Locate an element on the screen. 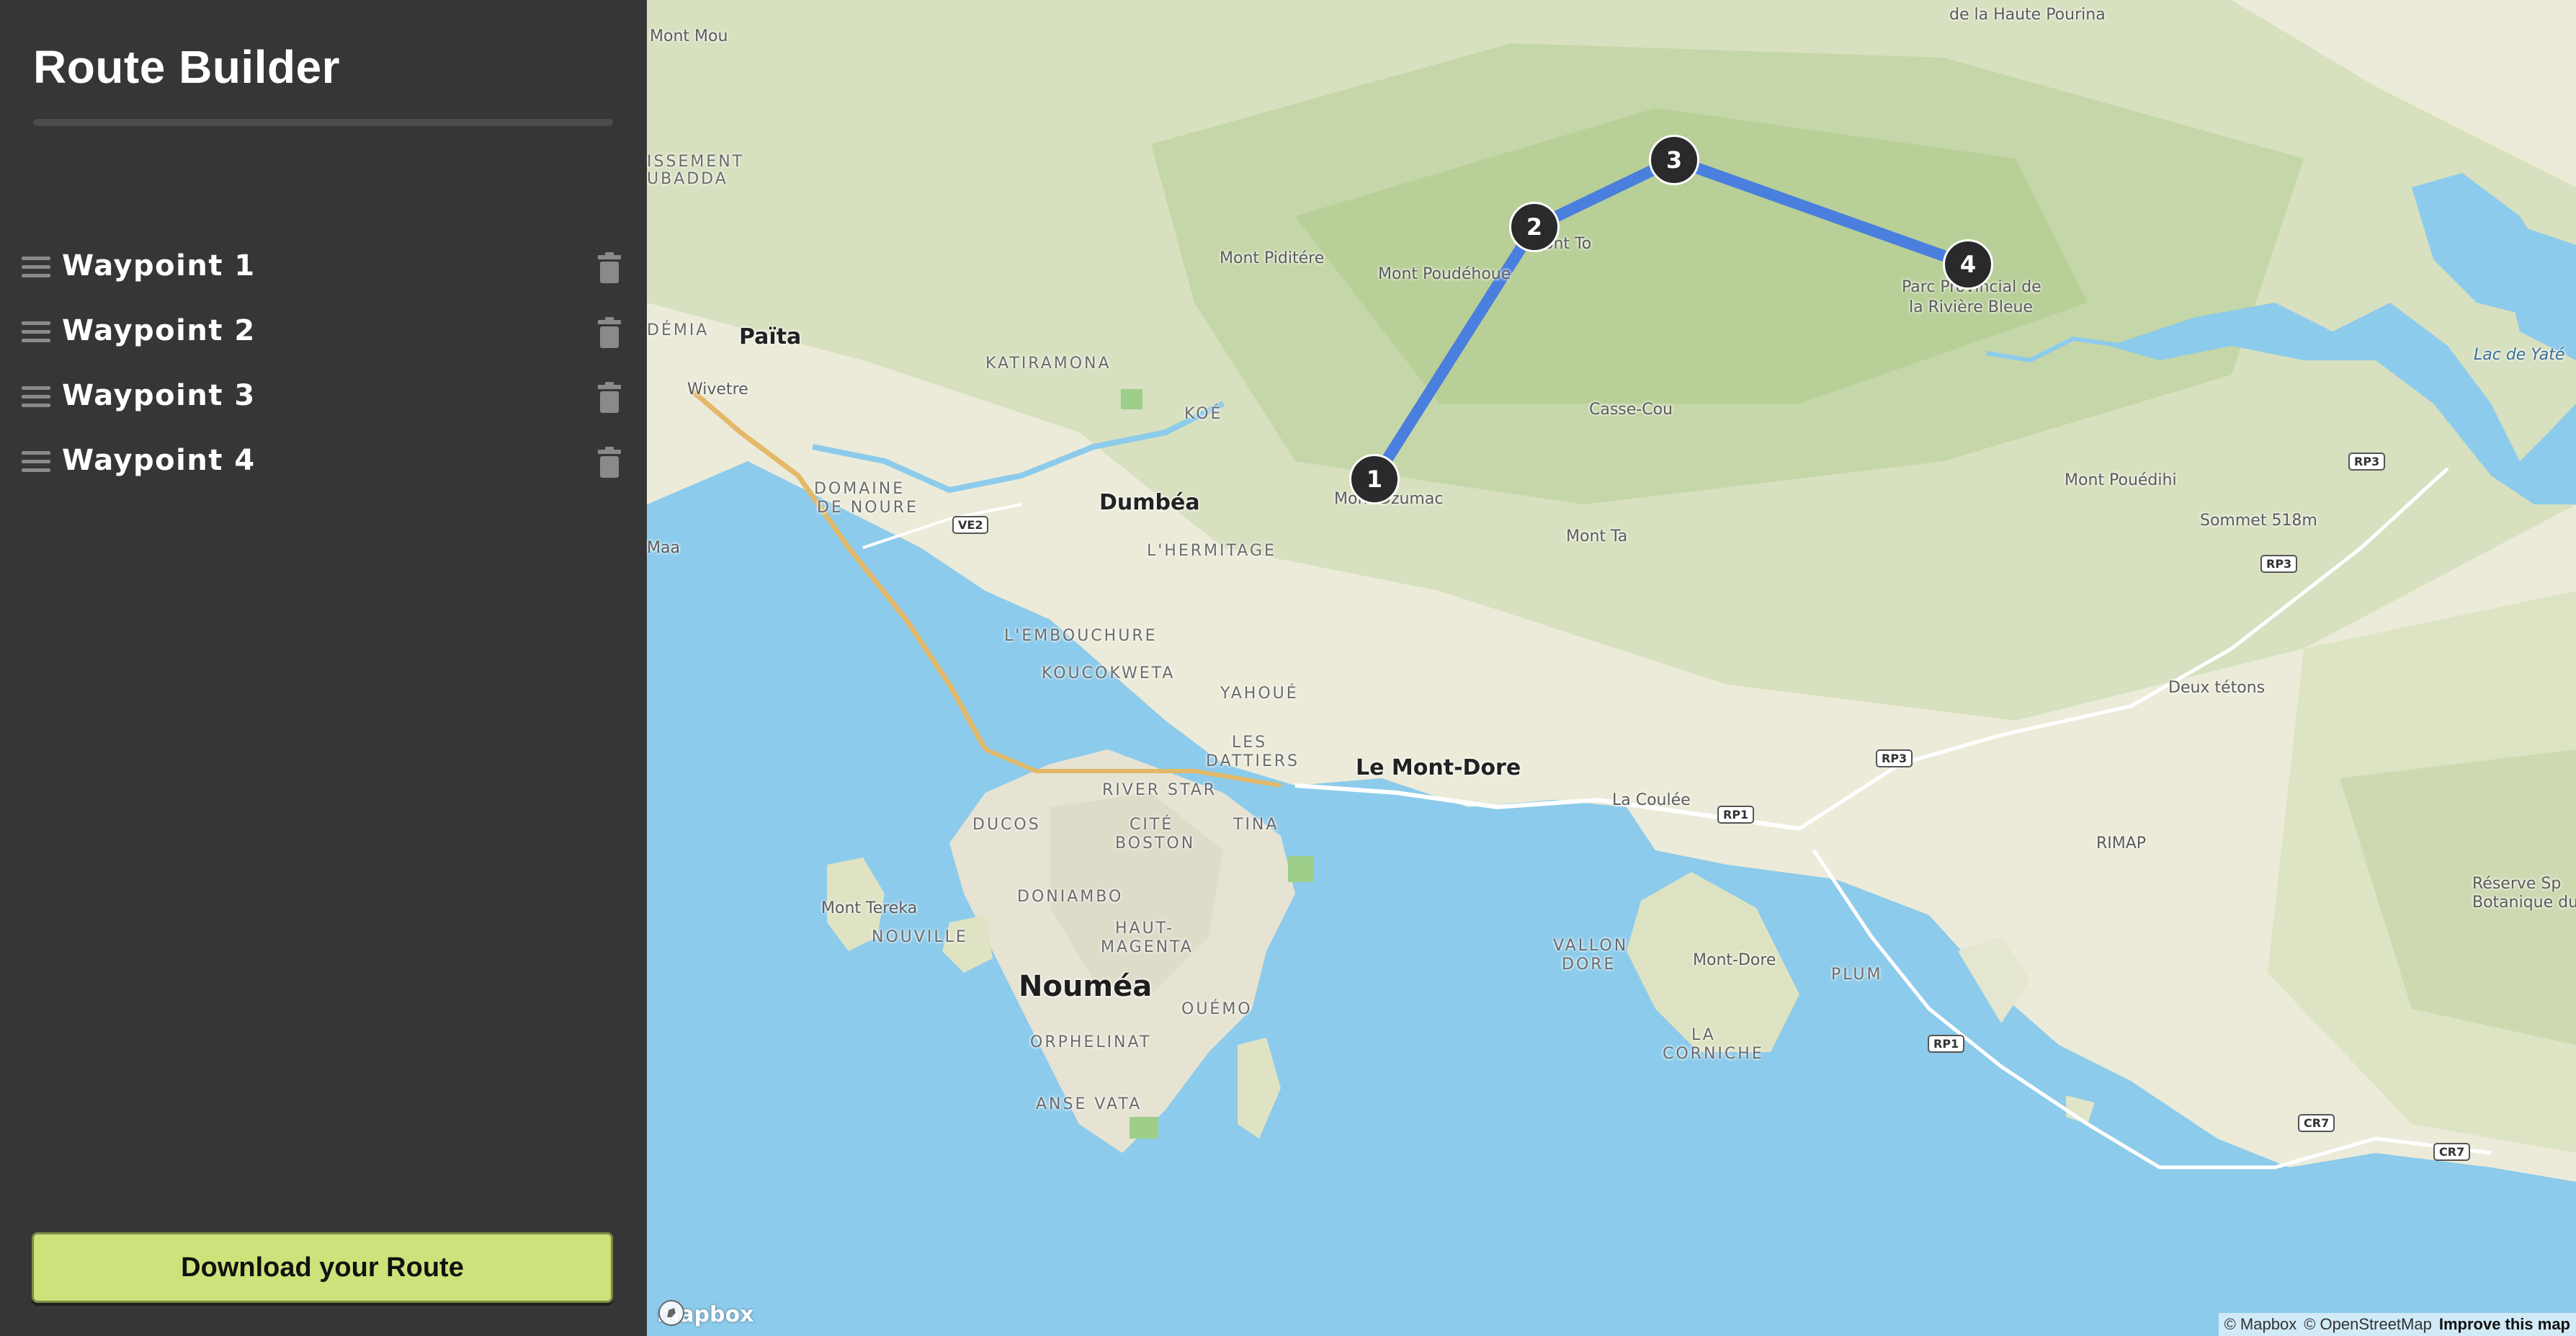 This screenshot has width=2576, height=1336. place-label: KATIRAMONA is located at coordinates (1048, 364).